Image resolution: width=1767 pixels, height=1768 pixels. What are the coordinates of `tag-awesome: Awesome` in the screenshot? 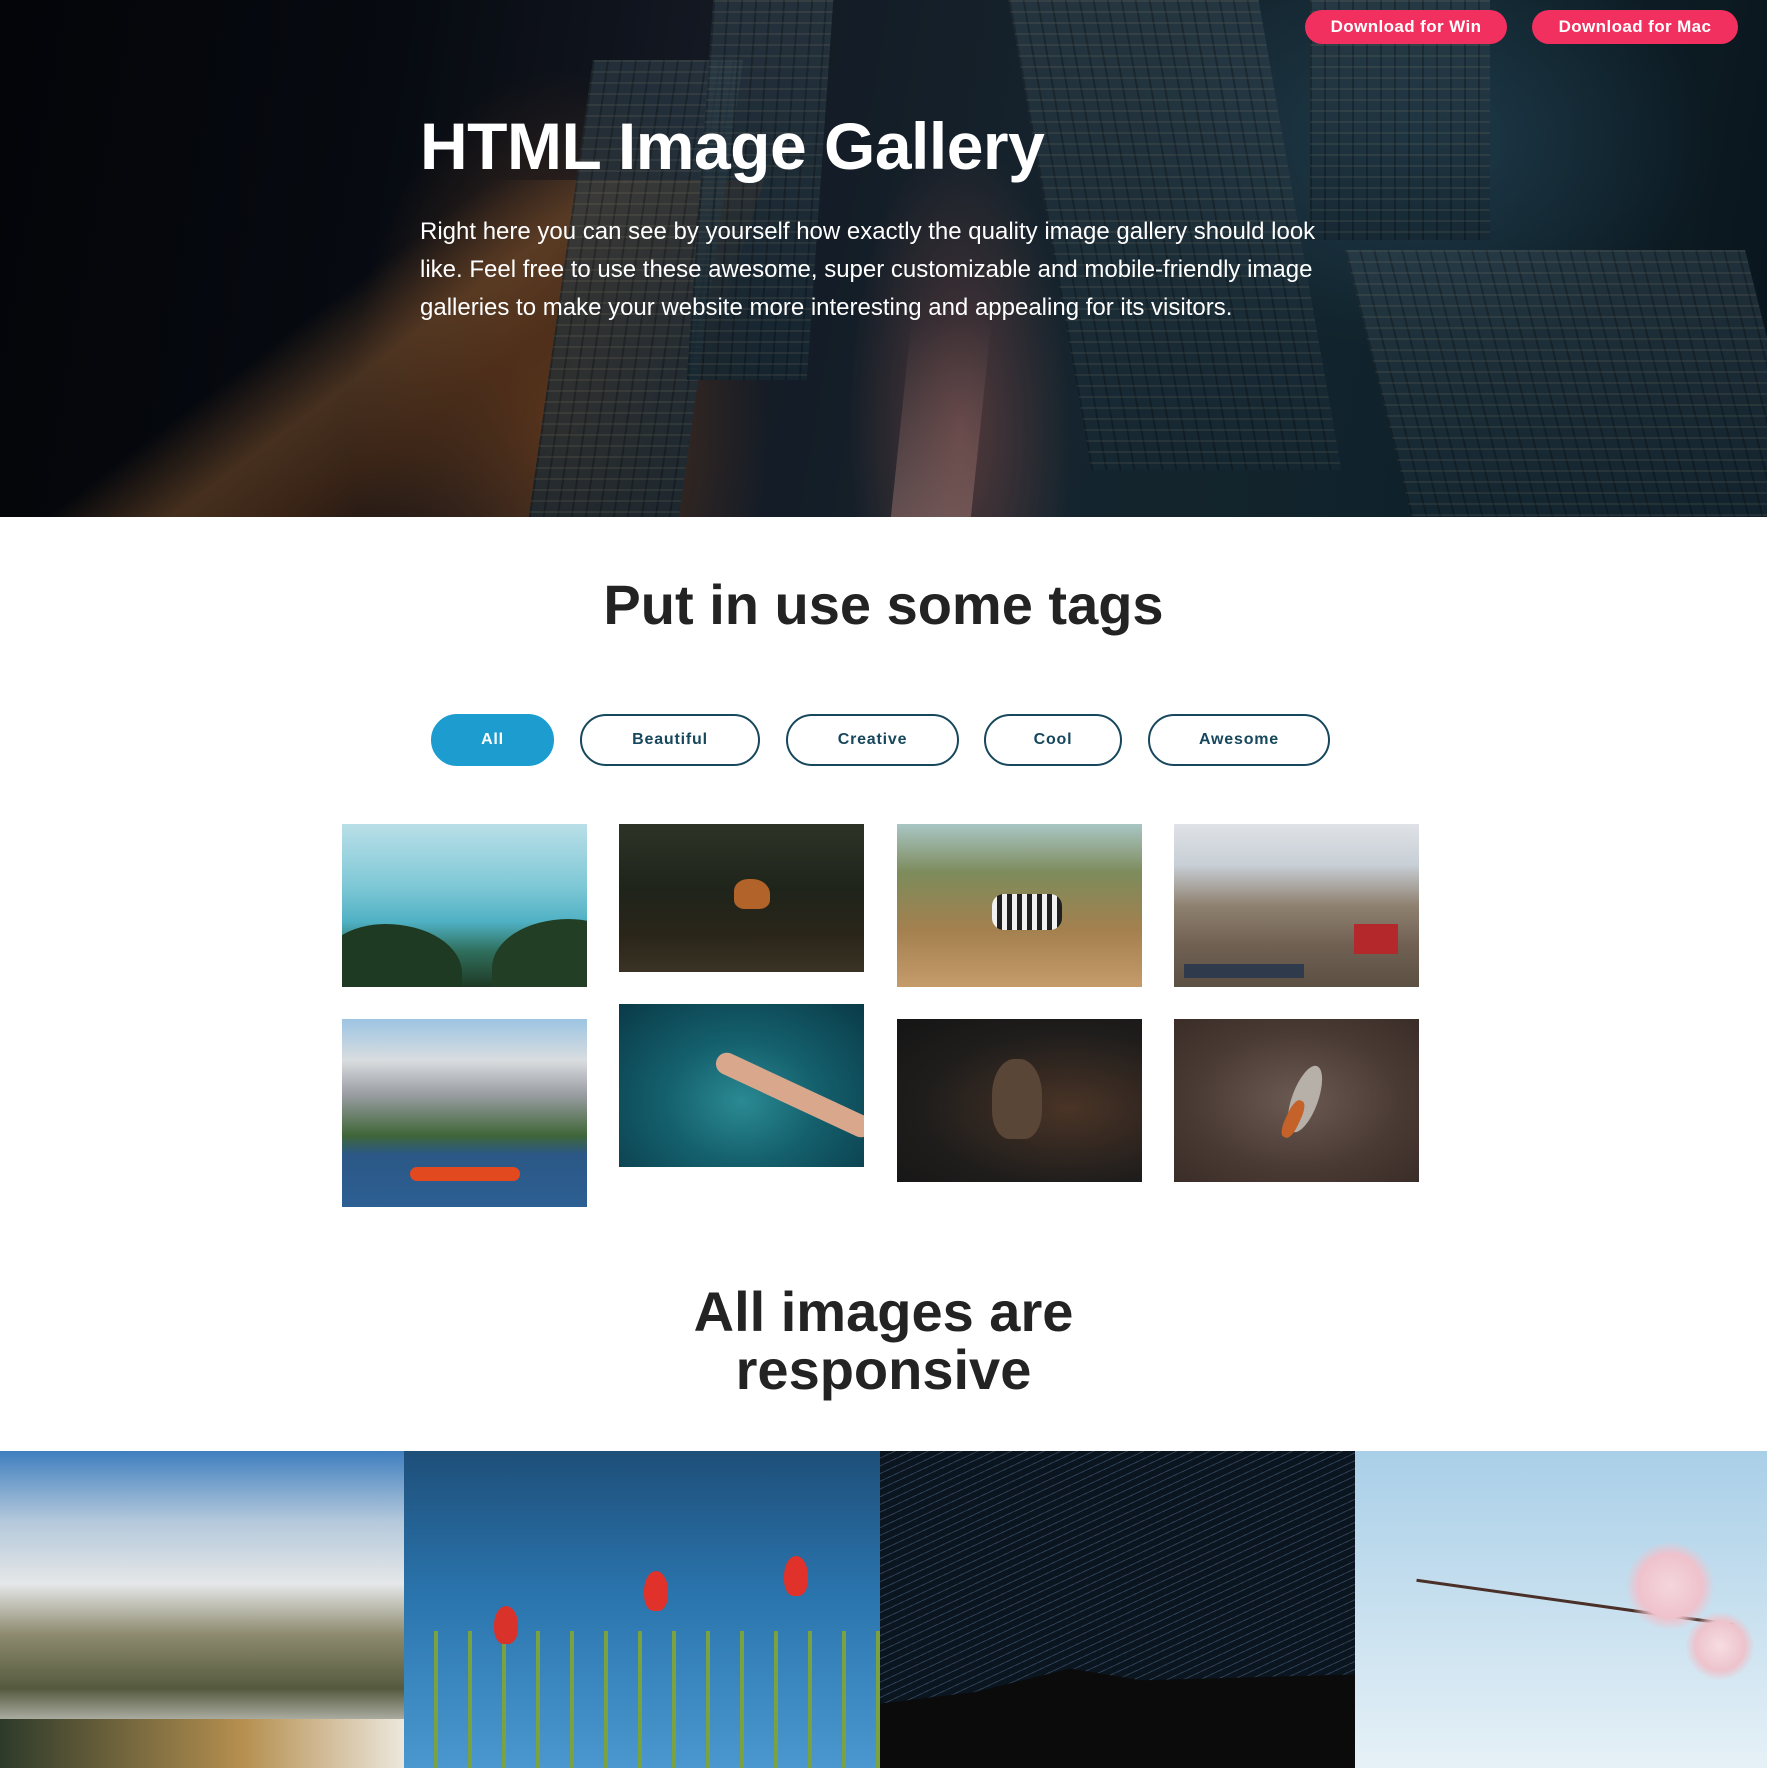 It's located at (1239, 740).